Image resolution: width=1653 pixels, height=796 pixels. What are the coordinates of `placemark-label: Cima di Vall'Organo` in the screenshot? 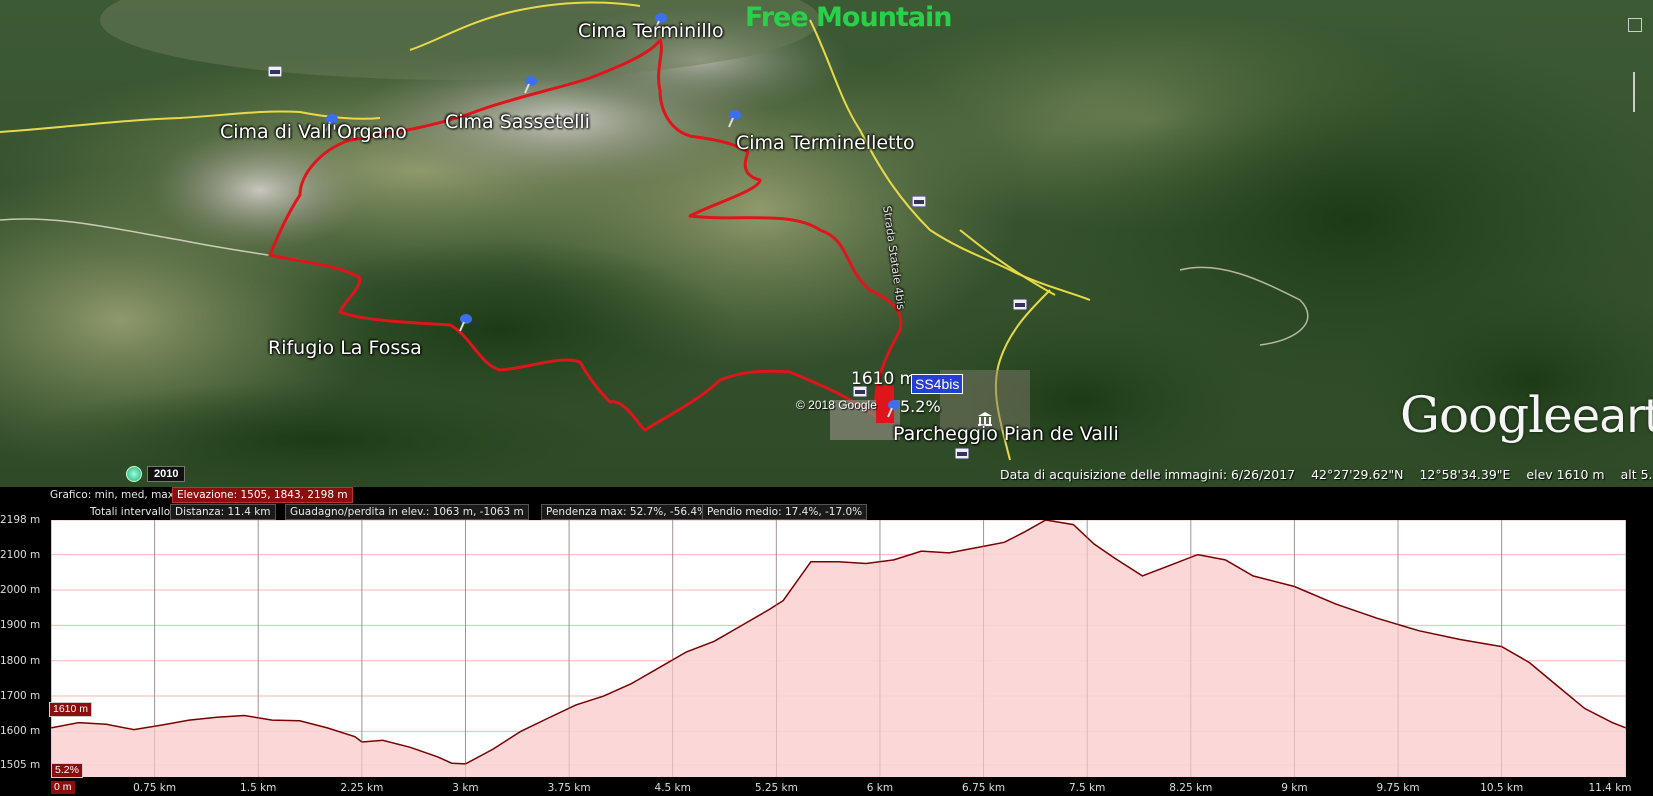 It's located at (313, 132).